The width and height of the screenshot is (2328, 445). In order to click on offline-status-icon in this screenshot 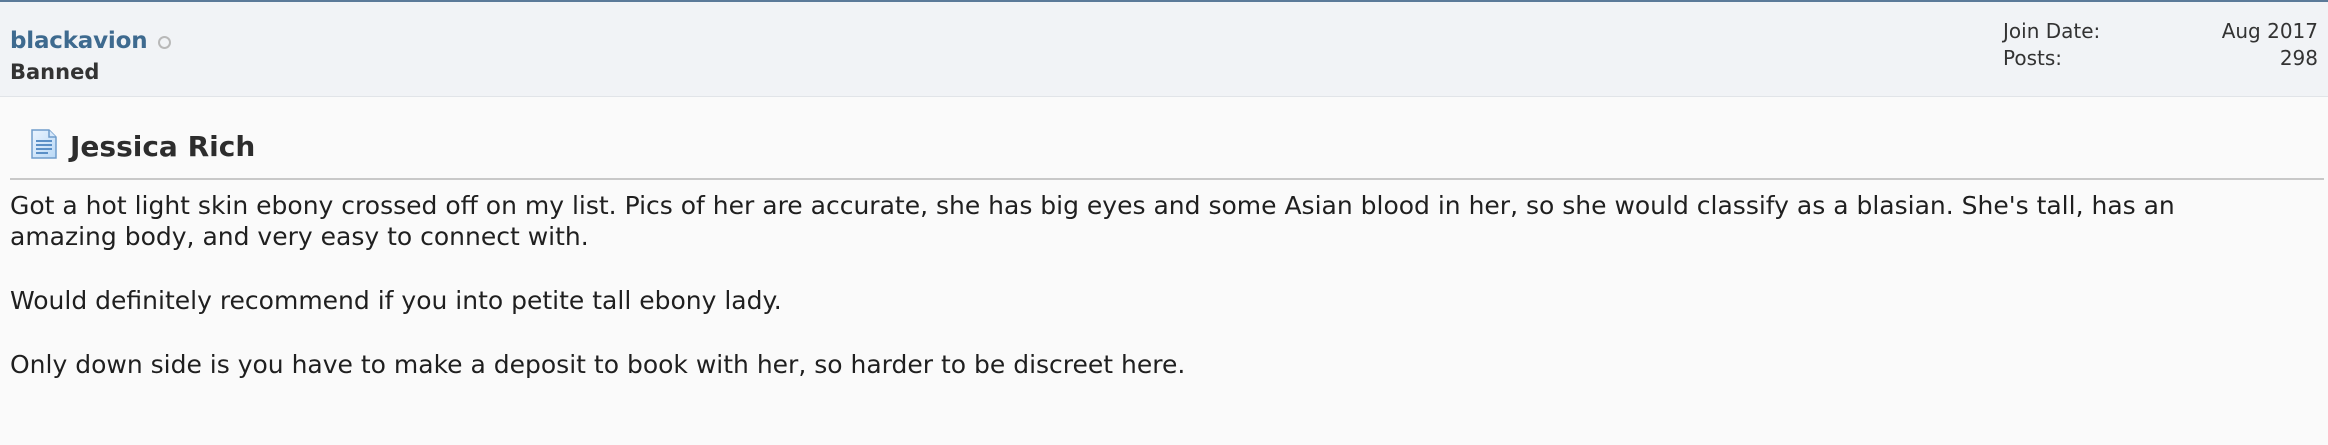, I will do `click(165, 42)`.